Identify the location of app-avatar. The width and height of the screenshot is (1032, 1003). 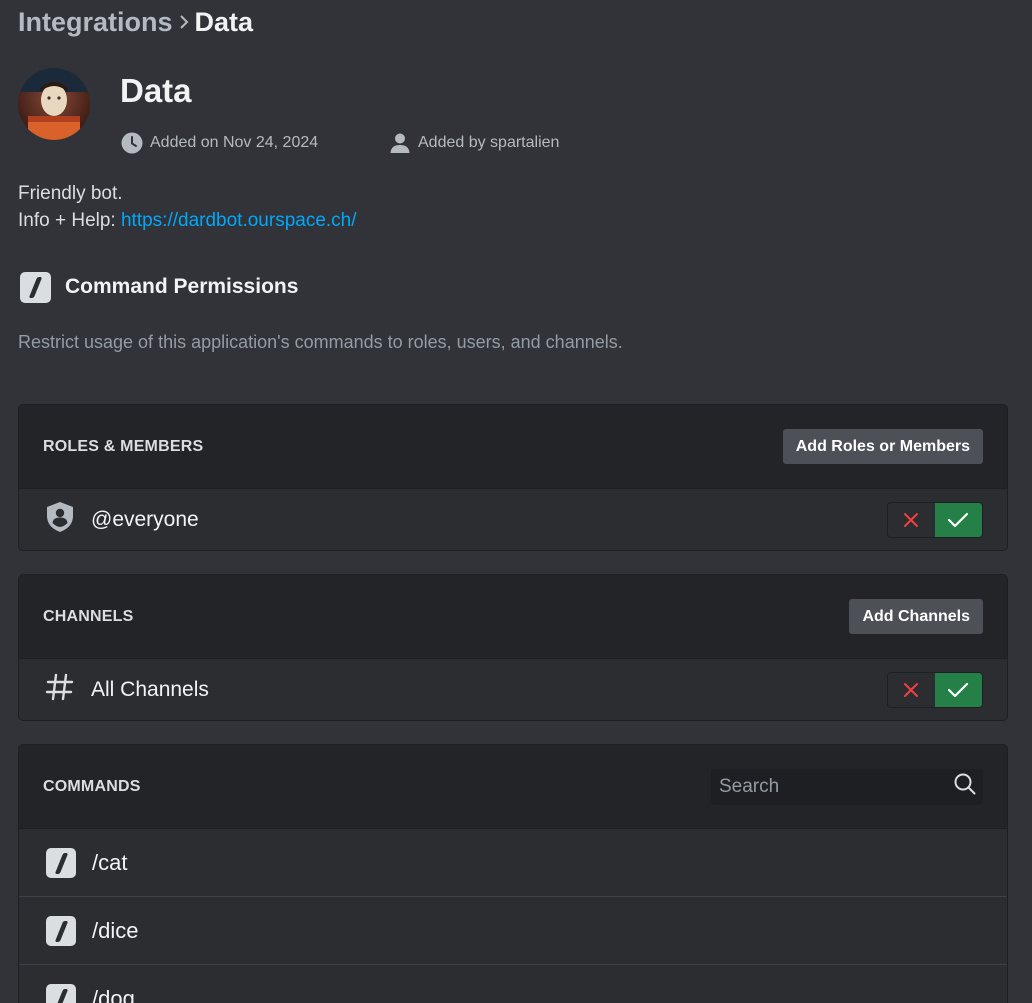
(54, 104).